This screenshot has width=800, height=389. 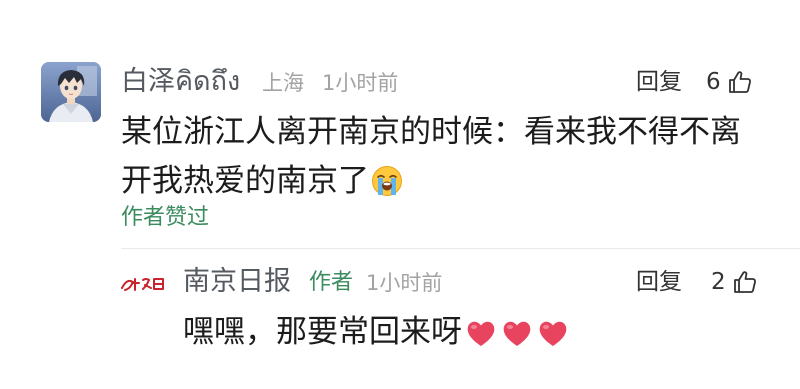 I want to click on reply-author-name: 南京日报, so click(x=237, y=282).